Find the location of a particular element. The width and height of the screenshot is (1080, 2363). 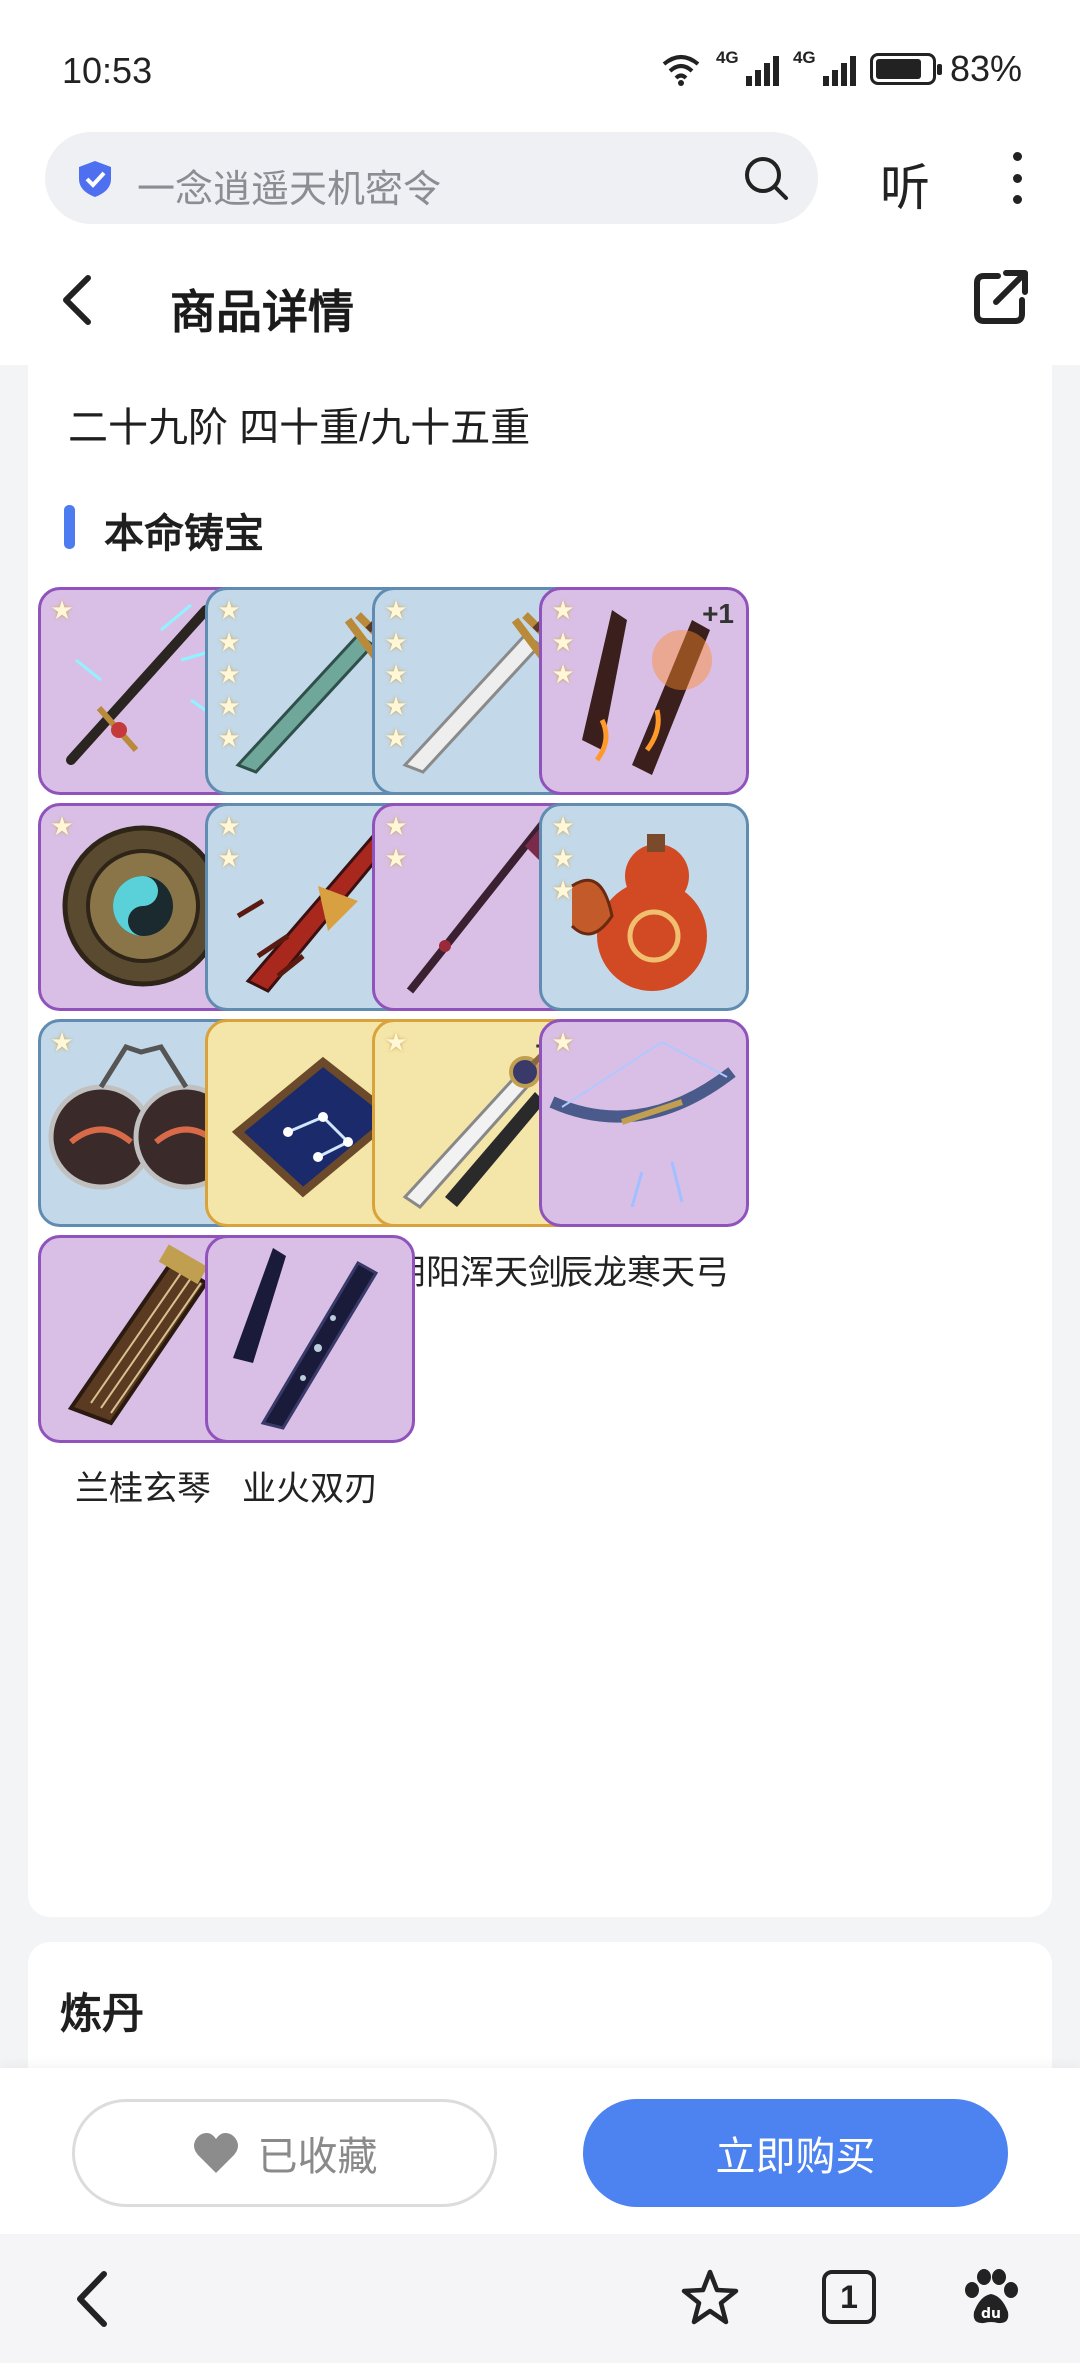

battery-icon is located at coordinates (905, 69).